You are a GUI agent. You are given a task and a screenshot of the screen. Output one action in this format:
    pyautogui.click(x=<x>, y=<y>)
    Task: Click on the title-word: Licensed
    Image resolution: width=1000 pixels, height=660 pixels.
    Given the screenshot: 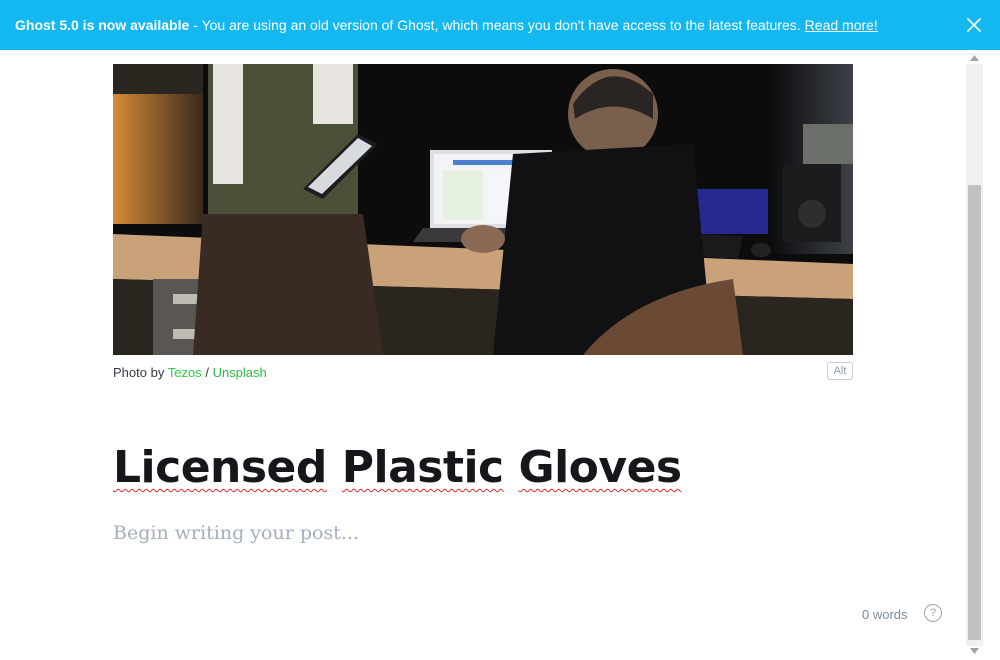 What is the action you would take?
    pyautogui.click(x=220, y=467)
    